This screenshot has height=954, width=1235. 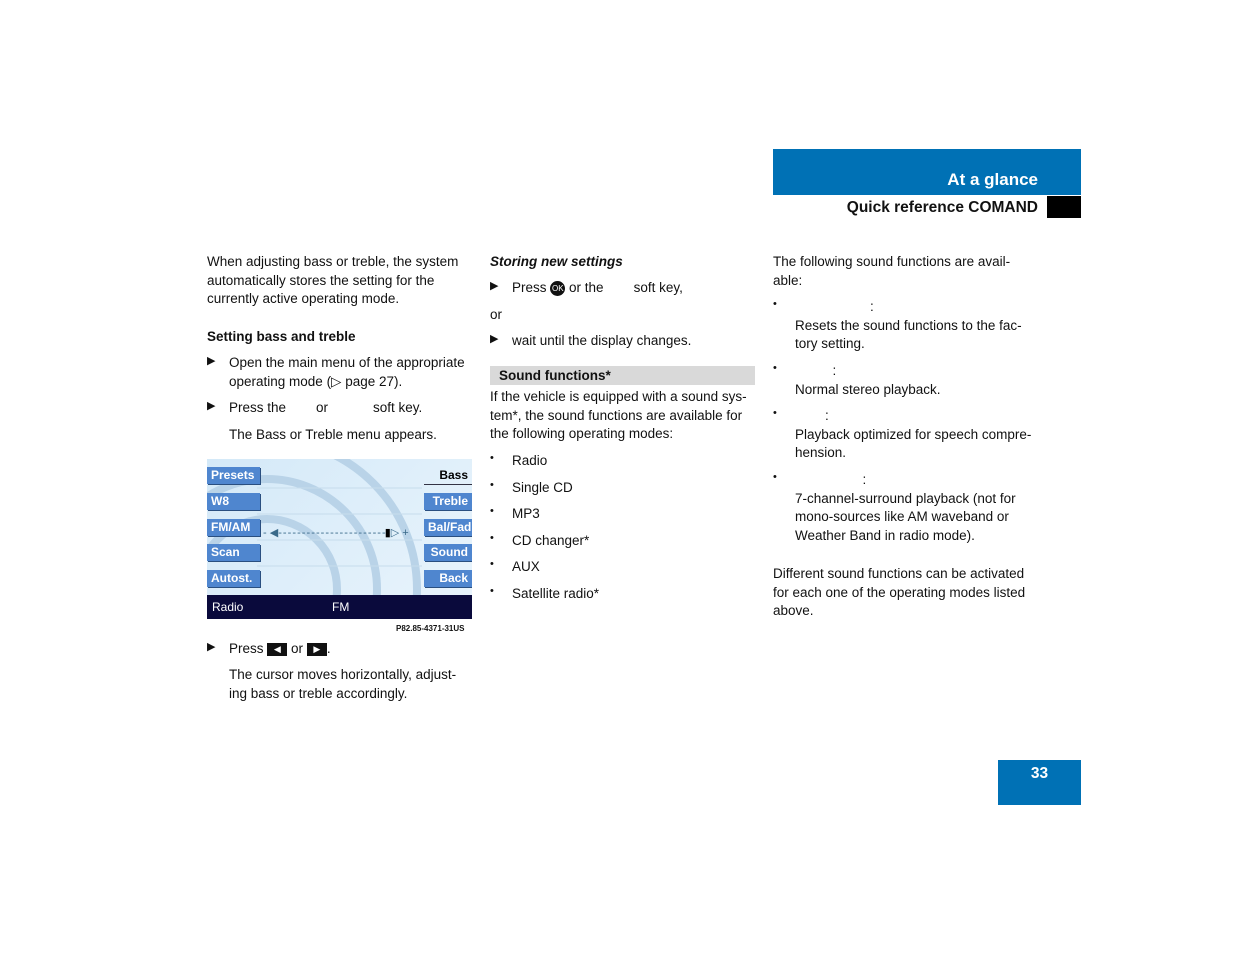 What do you see at coordinates (228, 607) in the screenshot?
I see `status-mode: Radio` at bounding box center [228, 607].